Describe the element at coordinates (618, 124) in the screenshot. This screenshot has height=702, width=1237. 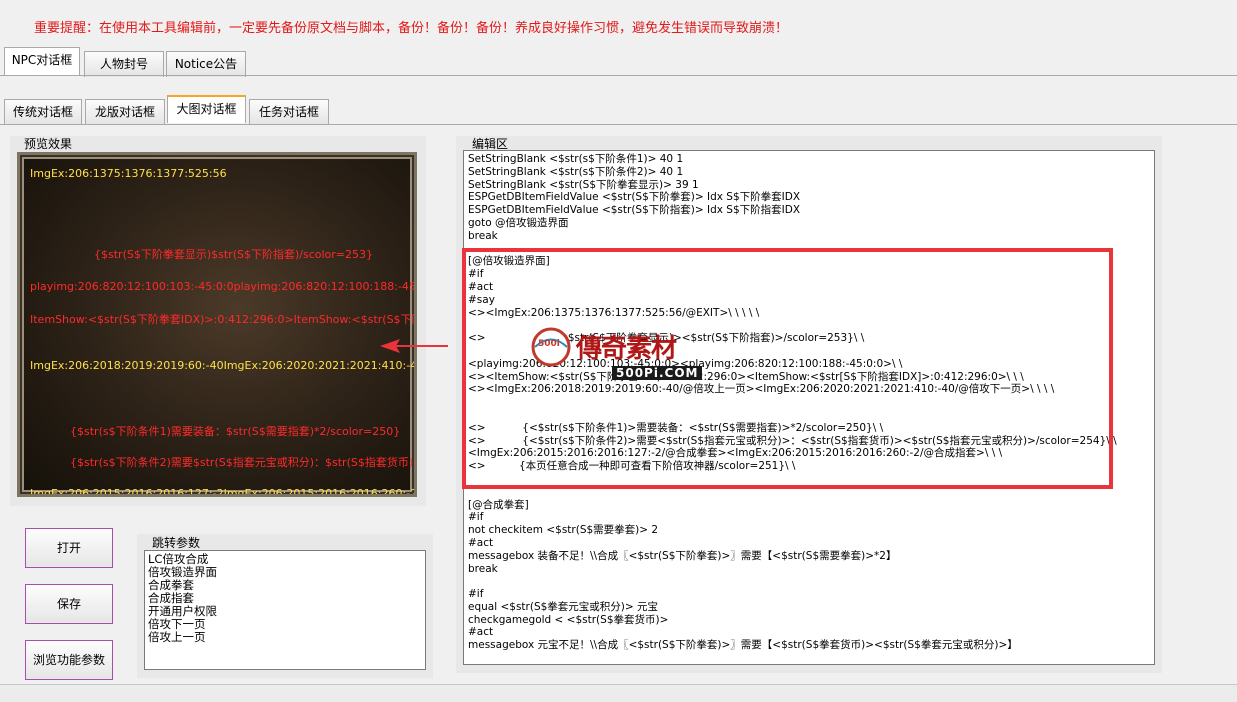
I see `sub-tab-divider` at that location.